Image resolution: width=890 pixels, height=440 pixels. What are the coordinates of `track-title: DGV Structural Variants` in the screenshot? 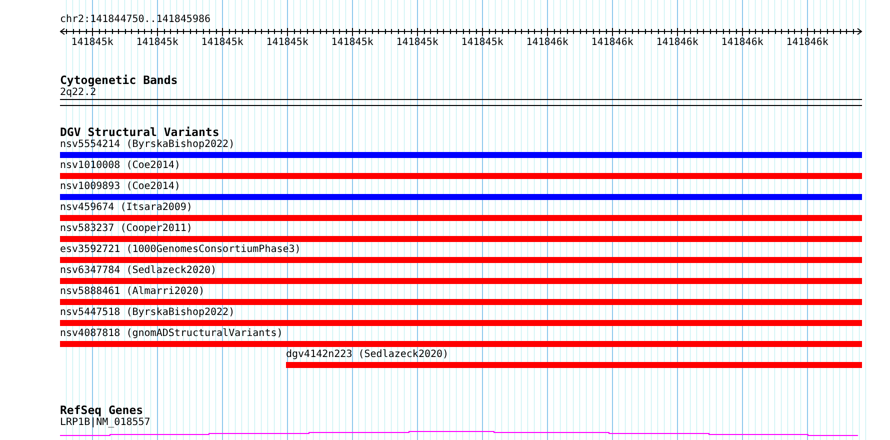 It's located at (140, 132).